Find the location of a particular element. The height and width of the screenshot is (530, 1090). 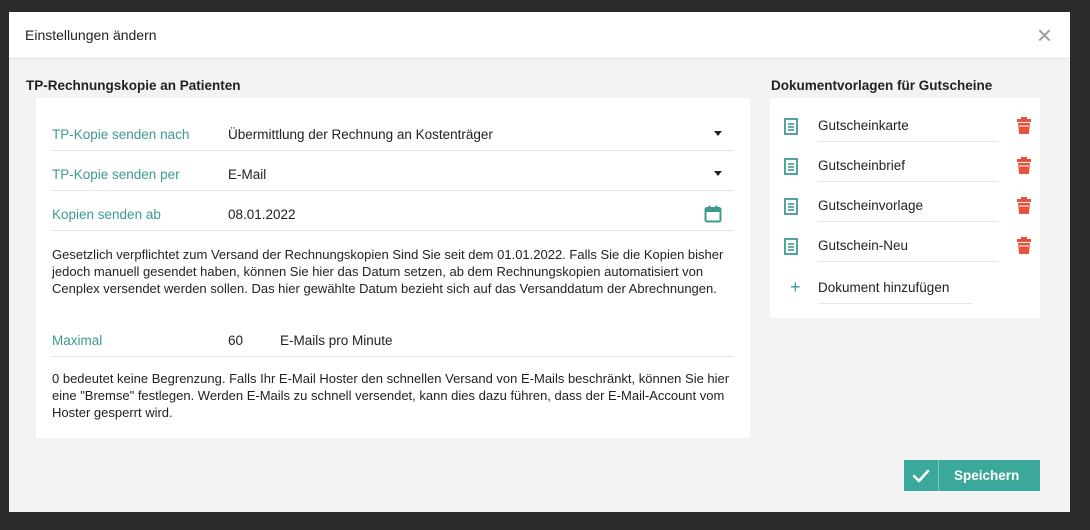

dialog-title: Einstellungen ändern is located at coordinates (91, 35).